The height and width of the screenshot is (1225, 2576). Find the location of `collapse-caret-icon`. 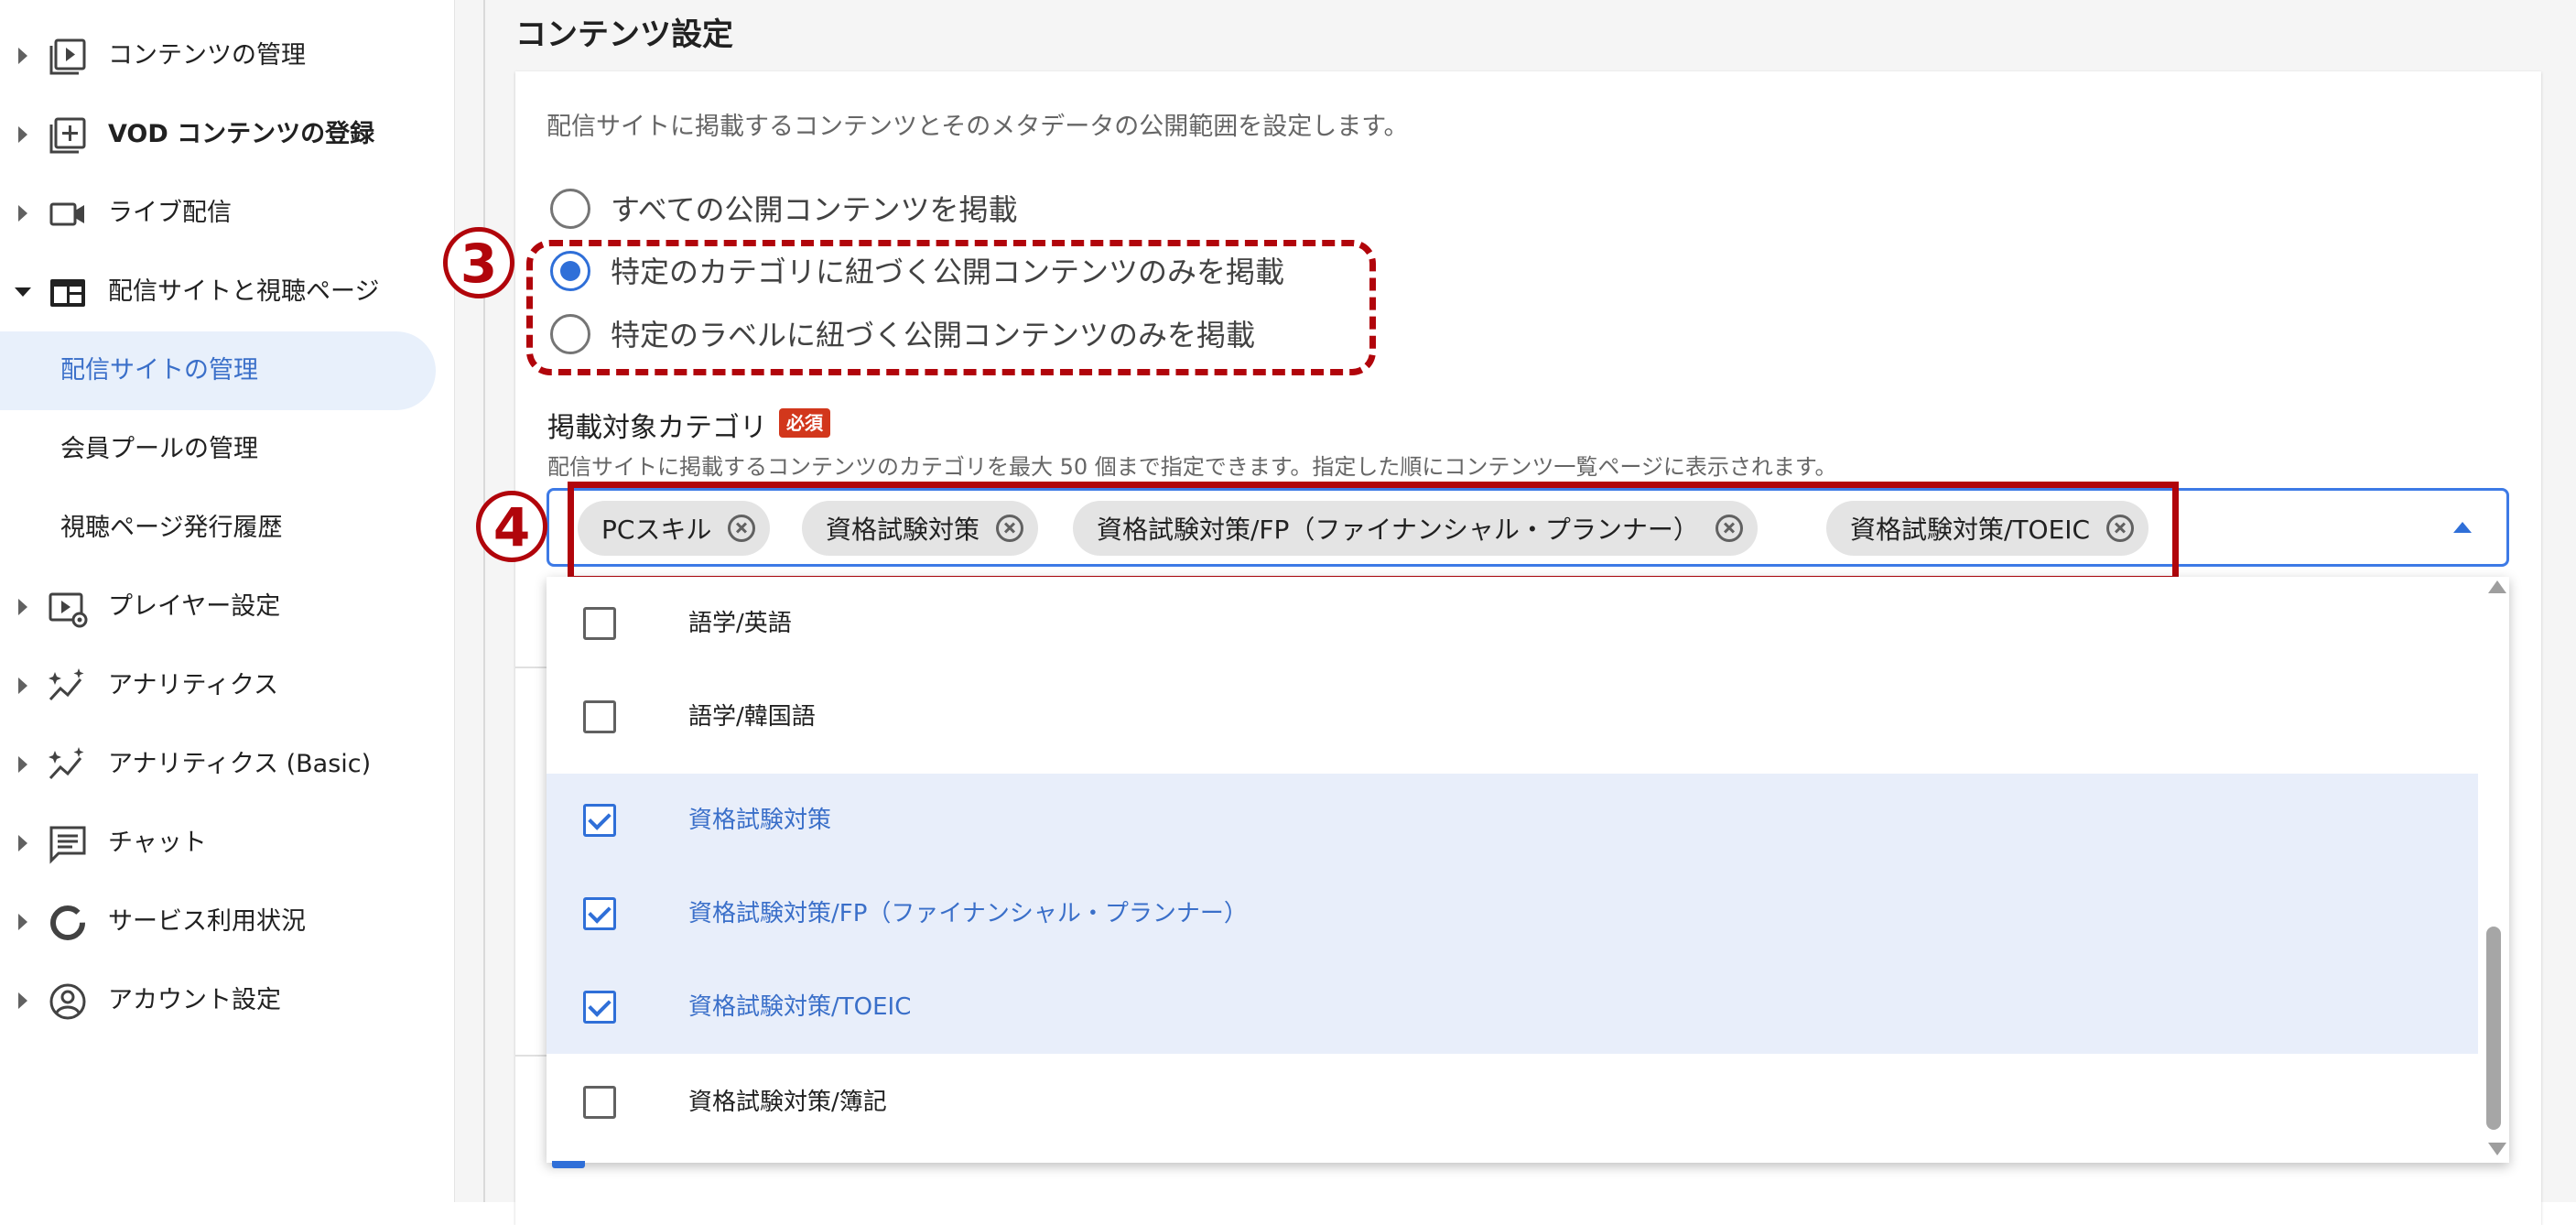

collapse-caret-icon is located at coordinates (23, 292).